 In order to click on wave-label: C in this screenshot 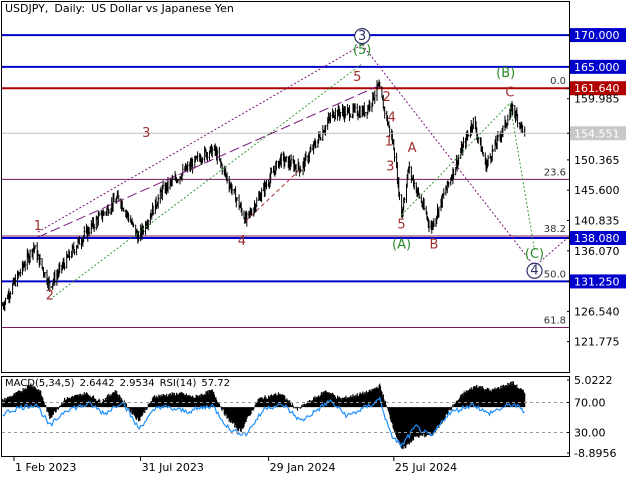, I will do `click(509, 93)`.